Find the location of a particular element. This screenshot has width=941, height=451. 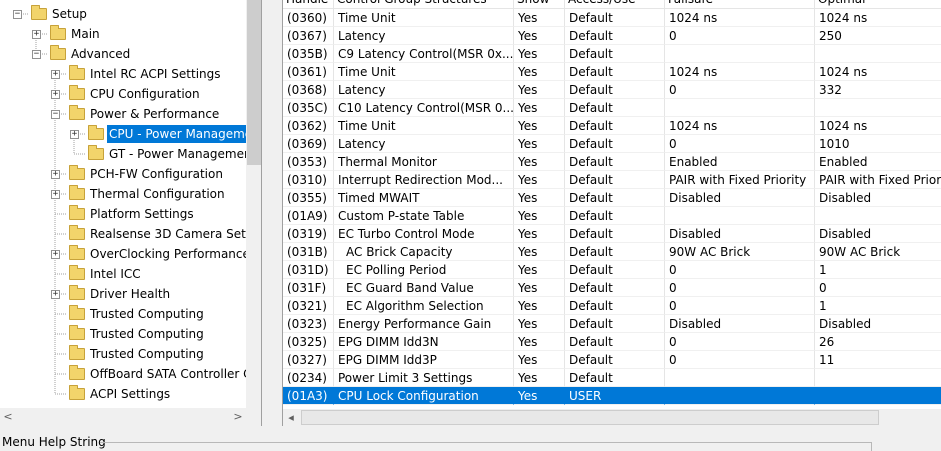

tree-item-cpu-configuration: + CPU Configuration is located at coordinates (123, 94).